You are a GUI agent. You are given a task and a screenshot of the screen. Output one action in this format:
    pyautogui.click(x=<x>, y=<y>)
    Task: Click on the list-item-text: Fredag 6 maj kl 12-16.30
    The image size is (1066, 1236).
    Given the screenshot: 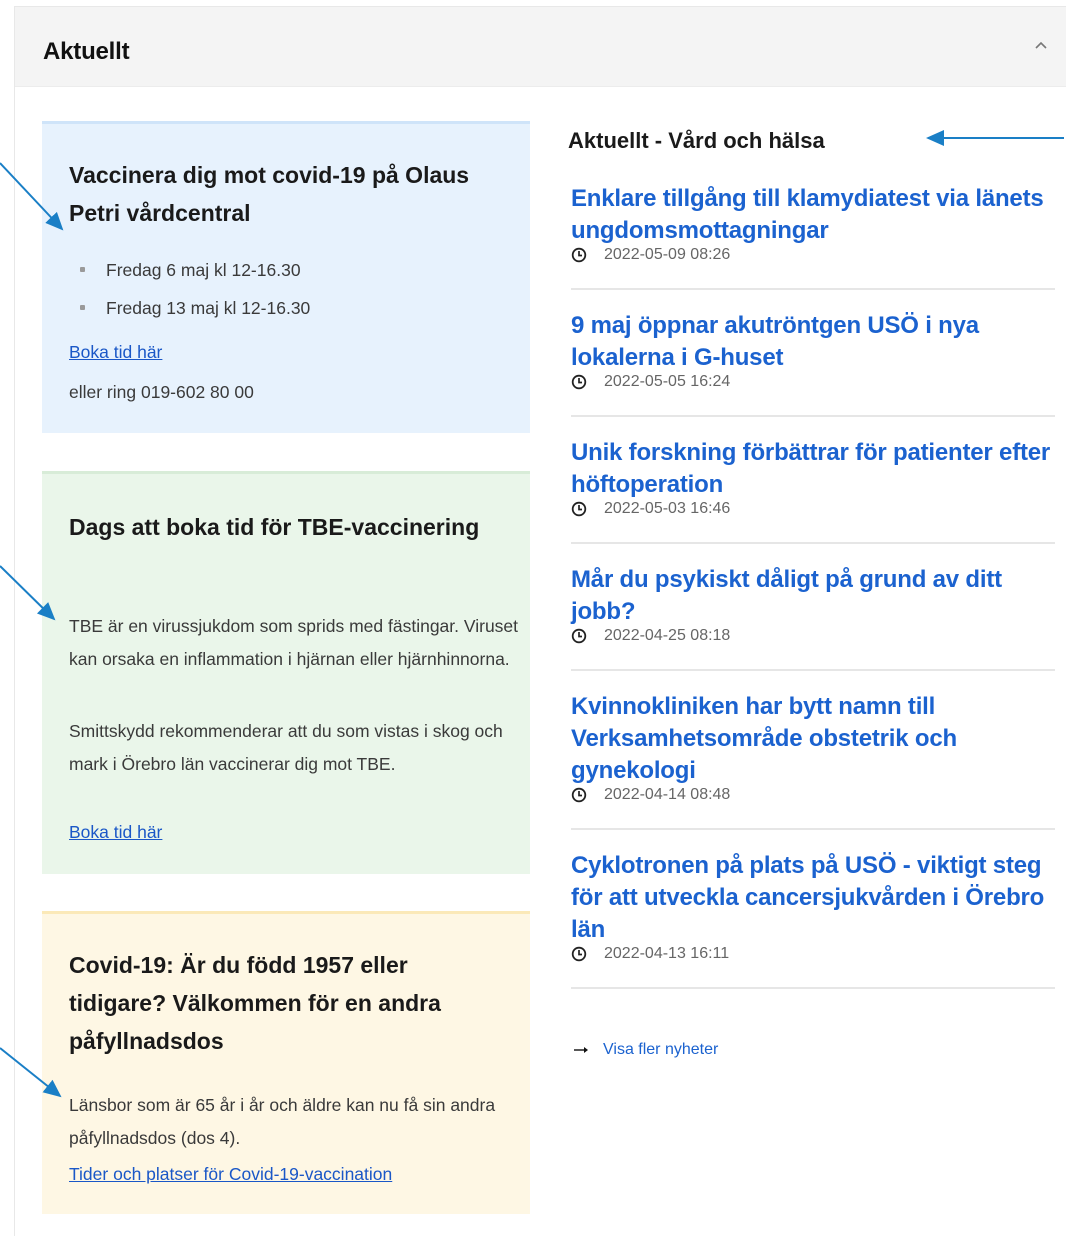 What is the action you would take?
    pyautogui.click(x=203, y=270)
    